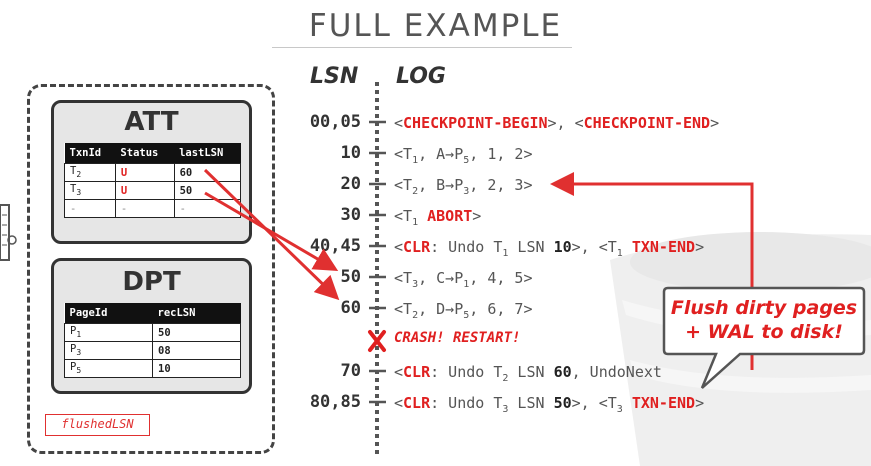 This screenshot has height=466, width=871. I want to click on callout-line2: + WAL to disk!, so click(764, 332).